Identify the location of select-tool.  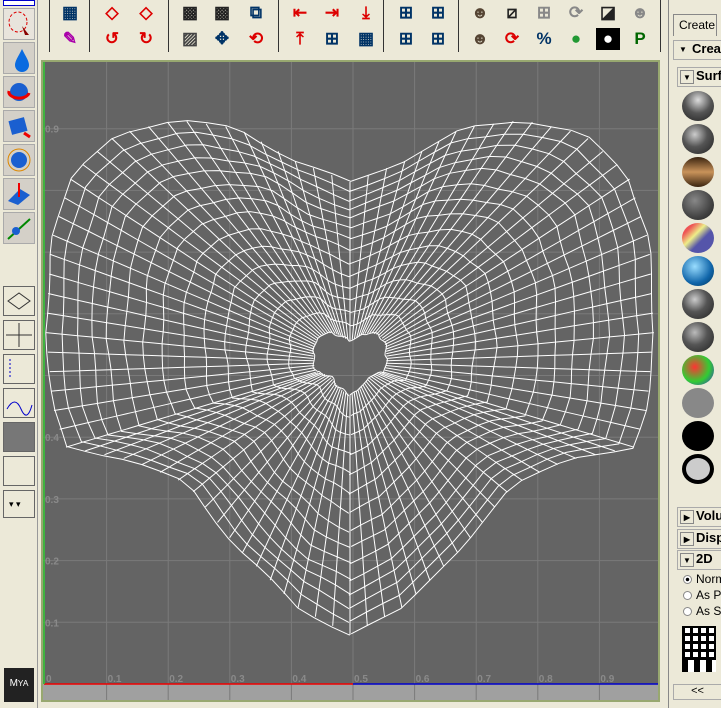
(19, 3).